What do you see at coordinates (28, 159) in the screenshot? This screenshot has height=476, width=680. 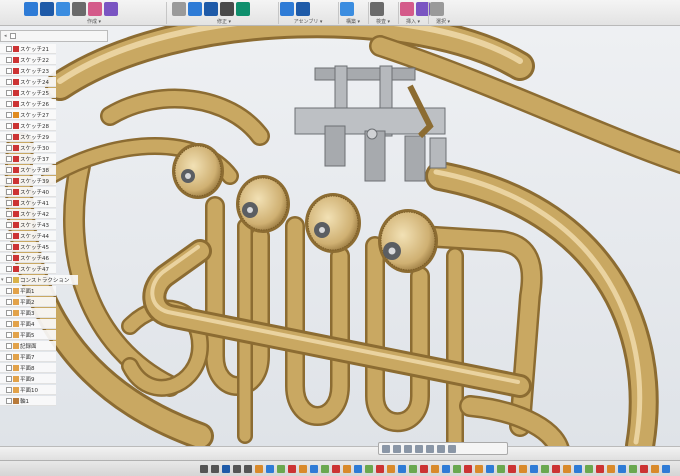 I see `browser-item: スケッチ37` at bounding box center [28, 159].